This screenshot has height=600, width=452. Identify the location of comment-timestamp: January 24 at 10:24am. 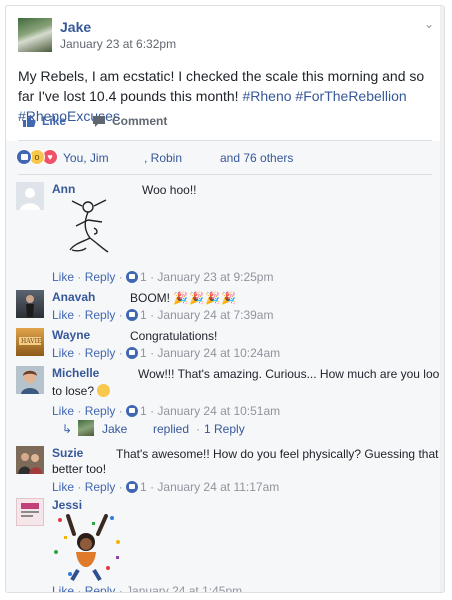
(218, 353).